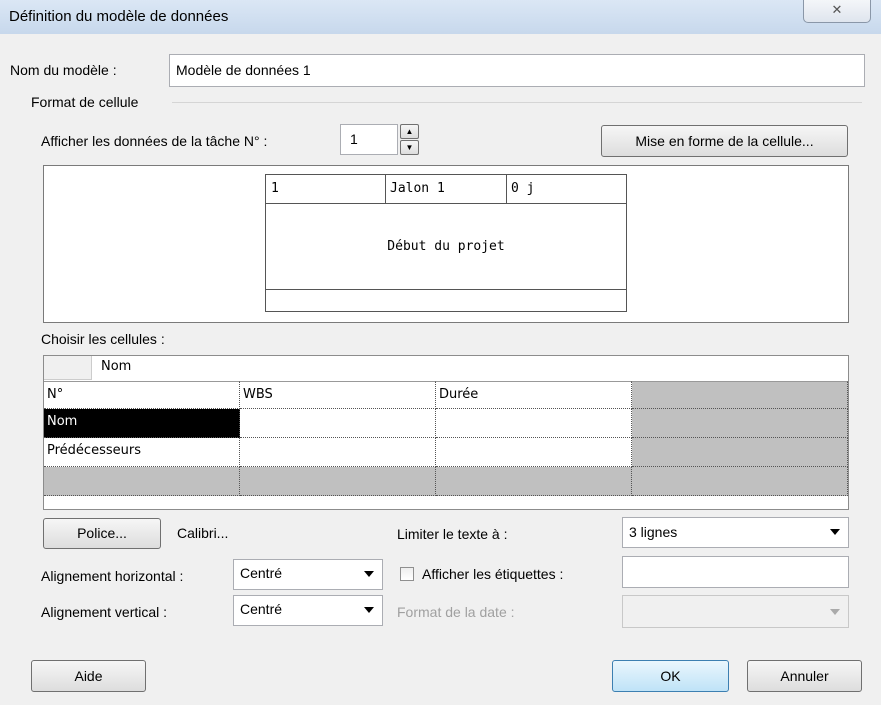 The image size is (881, 705). I want to click on cell-format-group-label: Format de cellule, so click(85, 102).